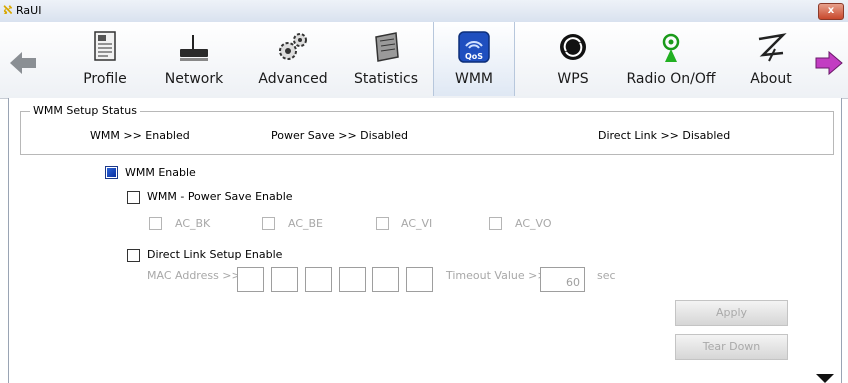 This screenshot has width=848, height=383. I want to click on ac-vi-checkbox, so click(382, 223).